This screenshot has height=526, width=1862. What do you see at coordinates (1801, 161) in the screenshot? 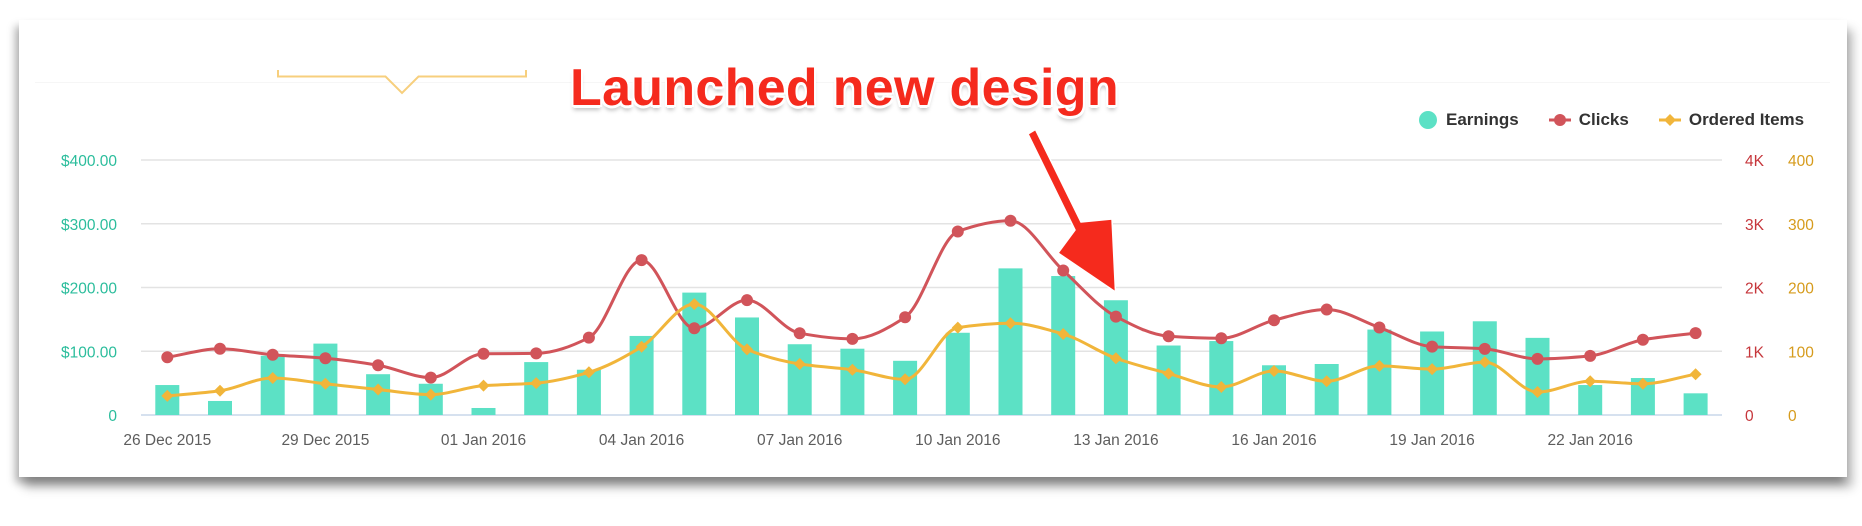
I see `y-right-items-tick-label: 400` at bounding box center [1801, 161].